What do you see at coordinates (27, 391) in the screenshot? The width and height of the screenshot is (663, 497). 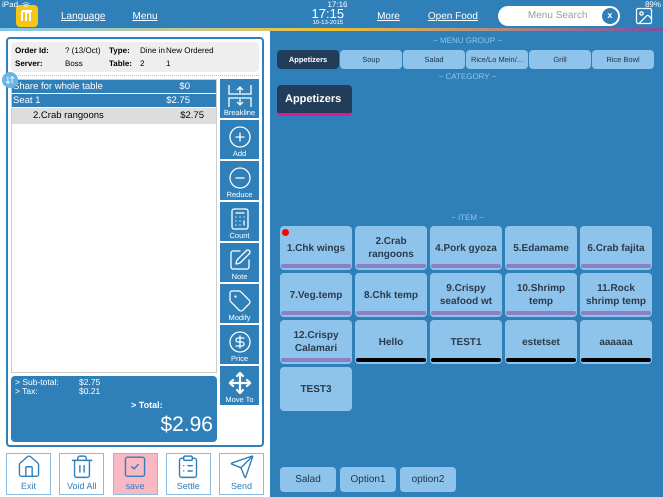 I see `total-label: > Tax:` at bounding box center [27, 391].